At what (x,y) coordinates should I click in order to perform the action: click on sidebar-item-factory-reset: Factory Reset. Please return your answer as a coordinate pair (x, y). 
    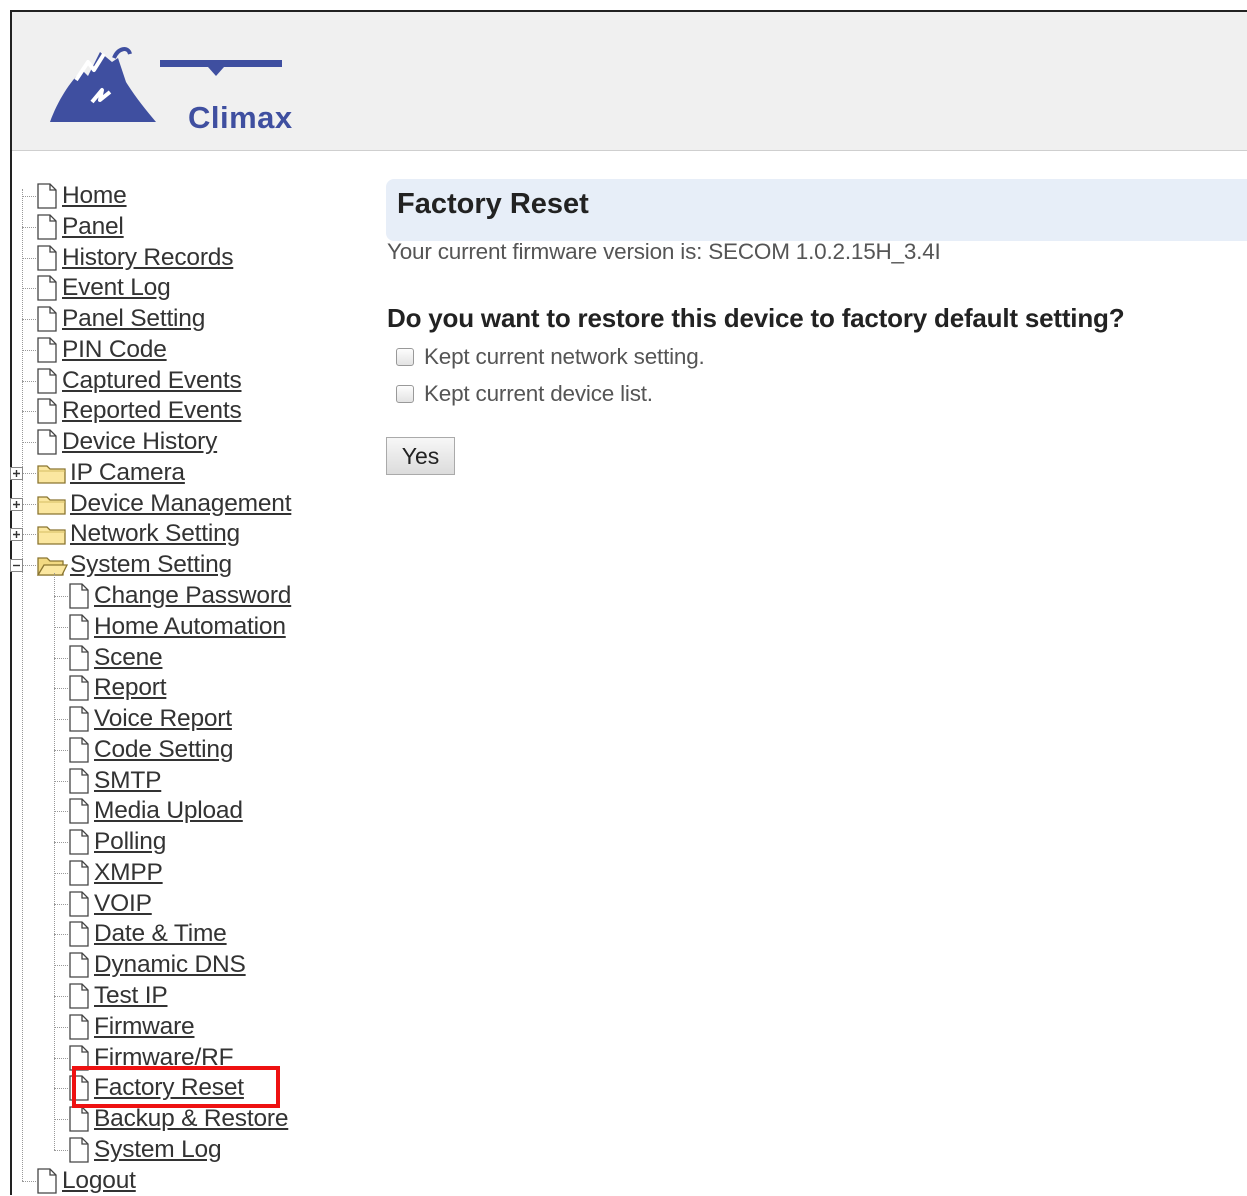
    Looking at the image, I should click on (156, 1088).